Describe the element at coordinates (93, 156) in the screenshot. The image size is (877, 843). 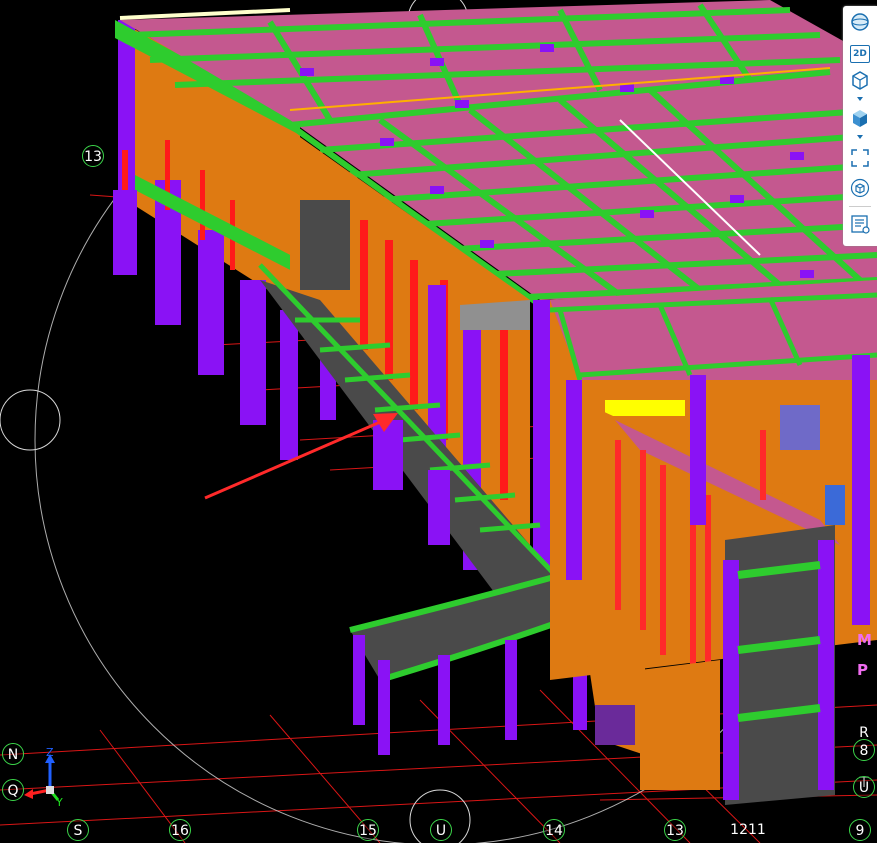
I see `grid-label-13-left: 13` at that location.